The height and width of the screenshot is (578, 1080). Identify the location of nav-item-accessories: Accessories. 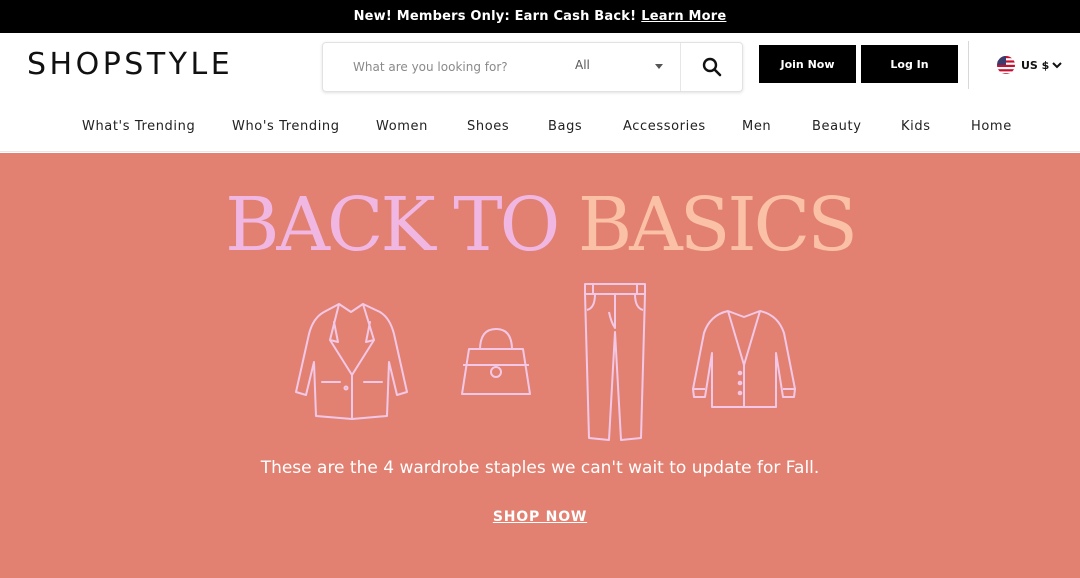
(664, 126).